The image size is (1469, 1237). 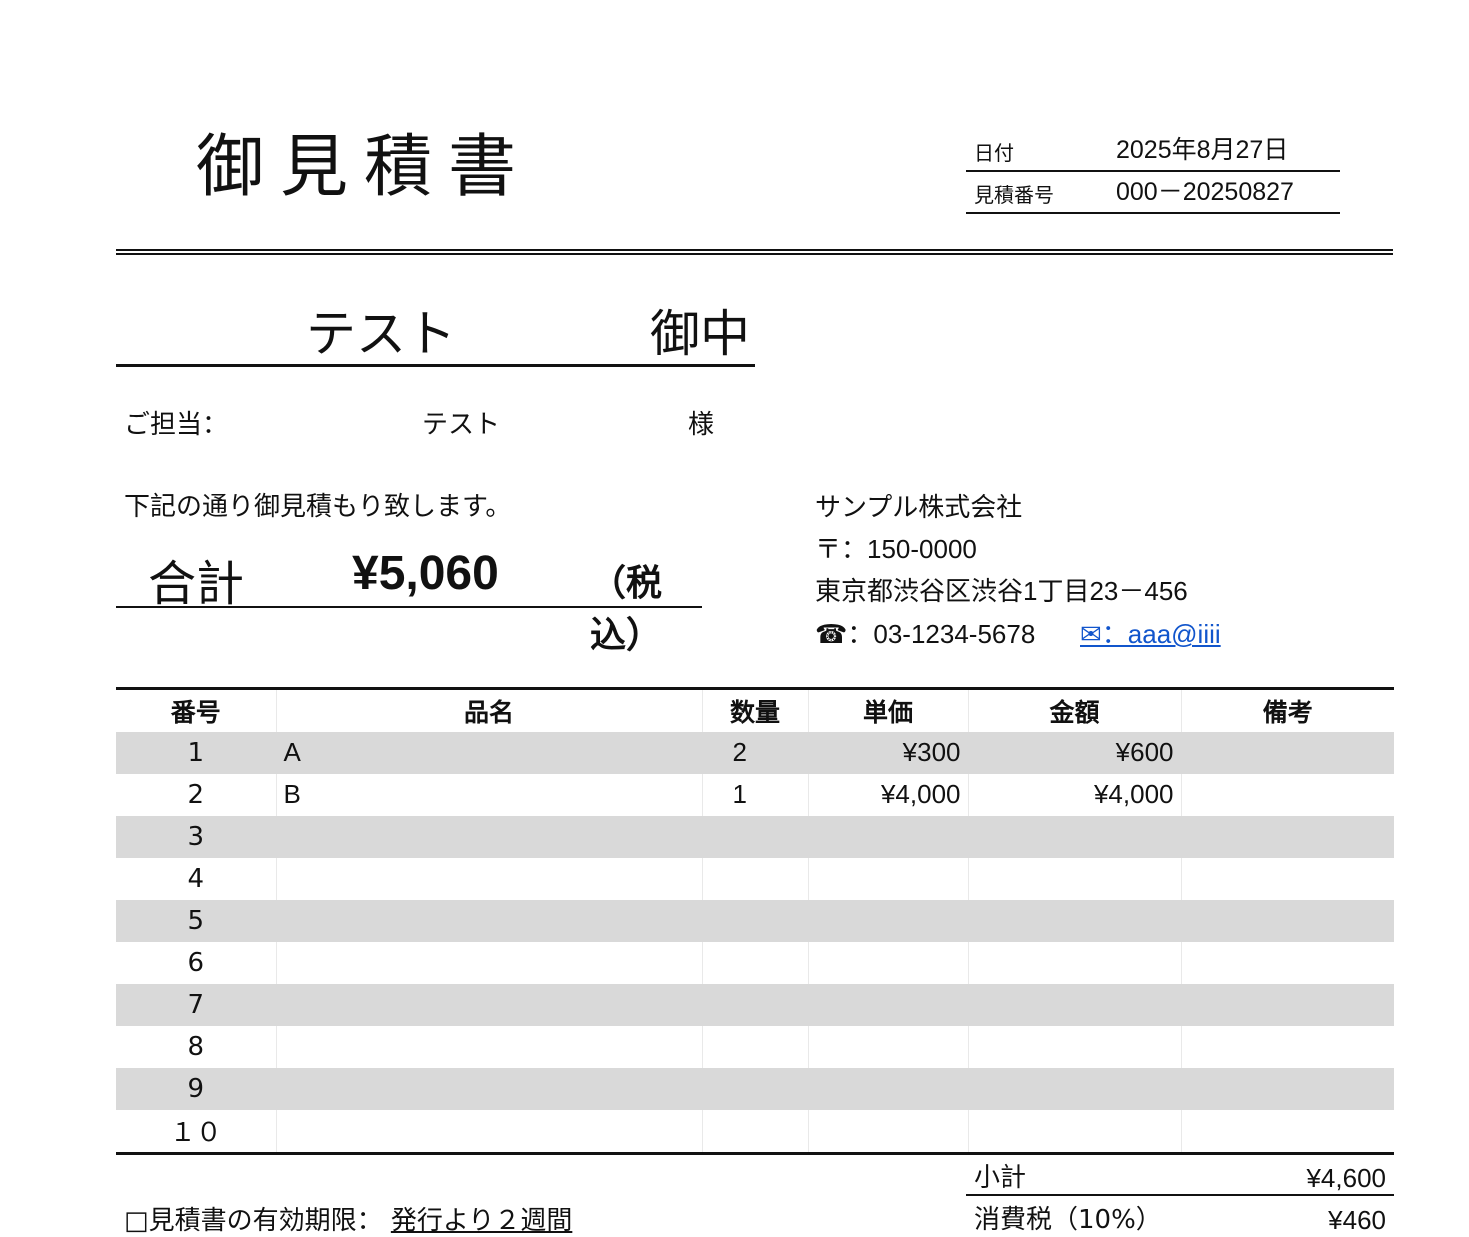 I want to click on table-row: 1 A 2 ¥300 ¥600, so click(x=755, y=752).